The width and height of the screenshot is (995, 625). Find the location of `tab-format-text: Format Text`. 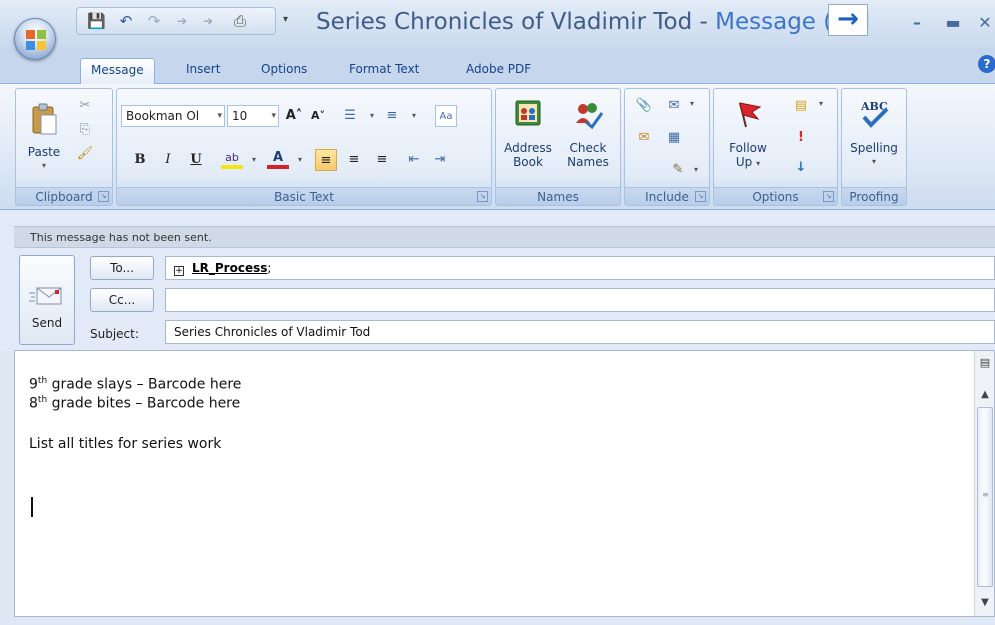

tab-format-text: Format Text is located at coordinates (384, 71).